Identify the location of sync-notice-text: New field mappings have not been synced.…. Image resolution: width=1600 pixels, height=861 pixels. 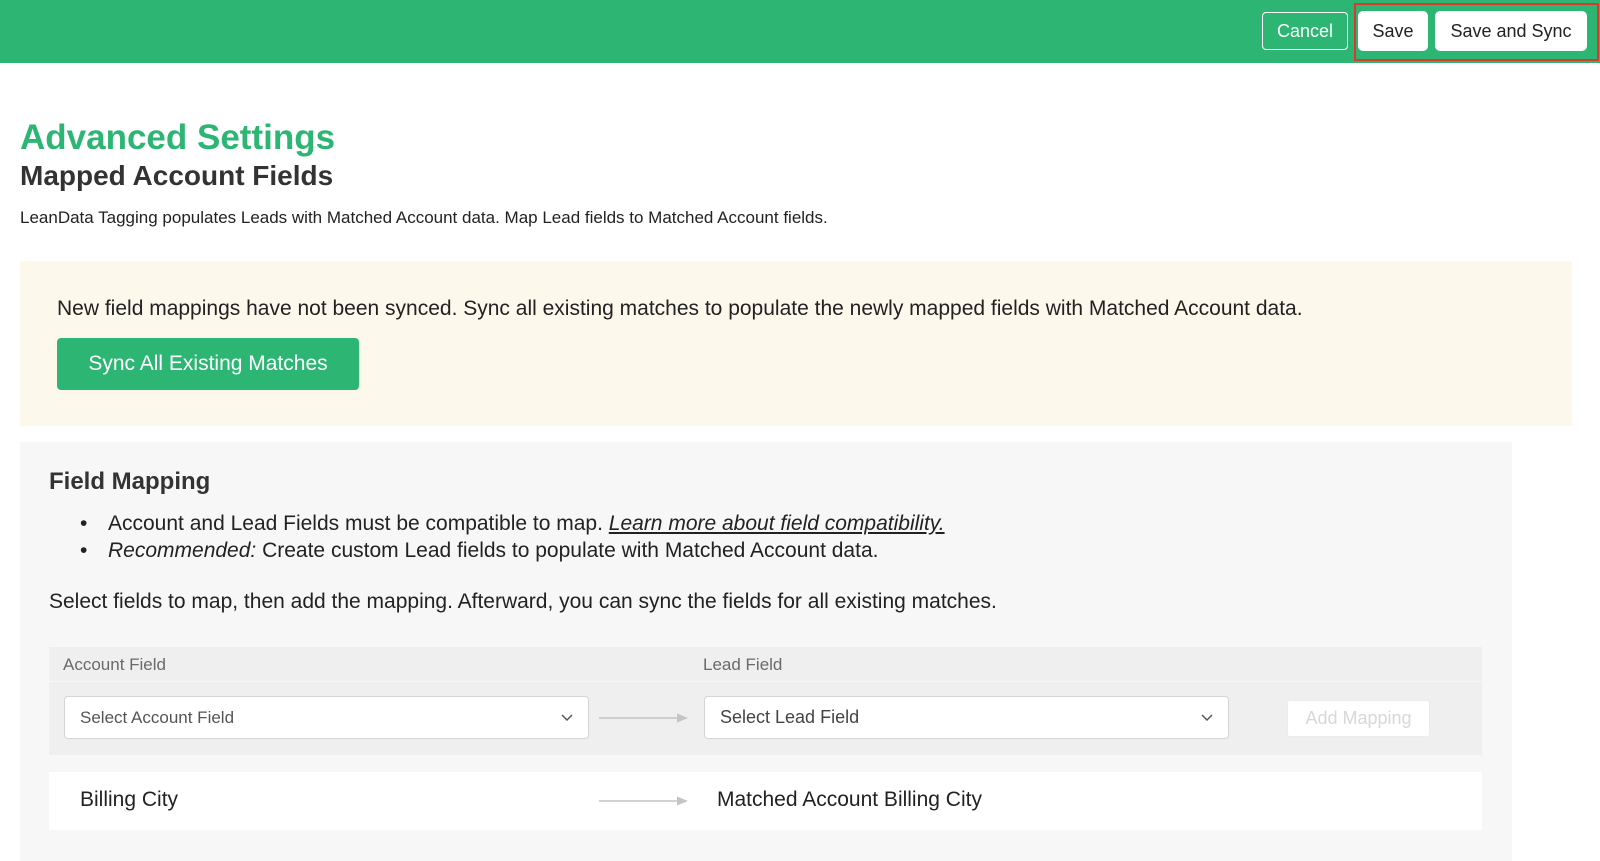
(680, 308).